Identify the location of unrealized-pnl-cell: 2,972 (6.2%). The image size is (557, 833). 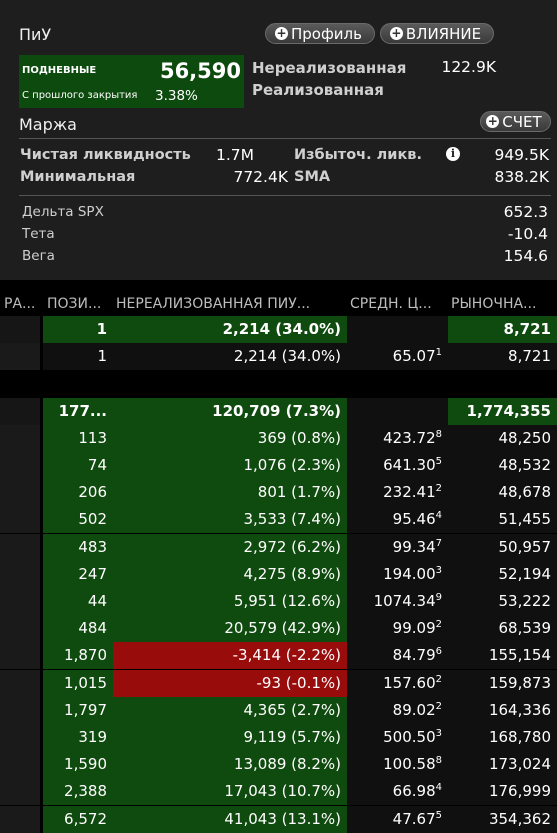
(230, 547).